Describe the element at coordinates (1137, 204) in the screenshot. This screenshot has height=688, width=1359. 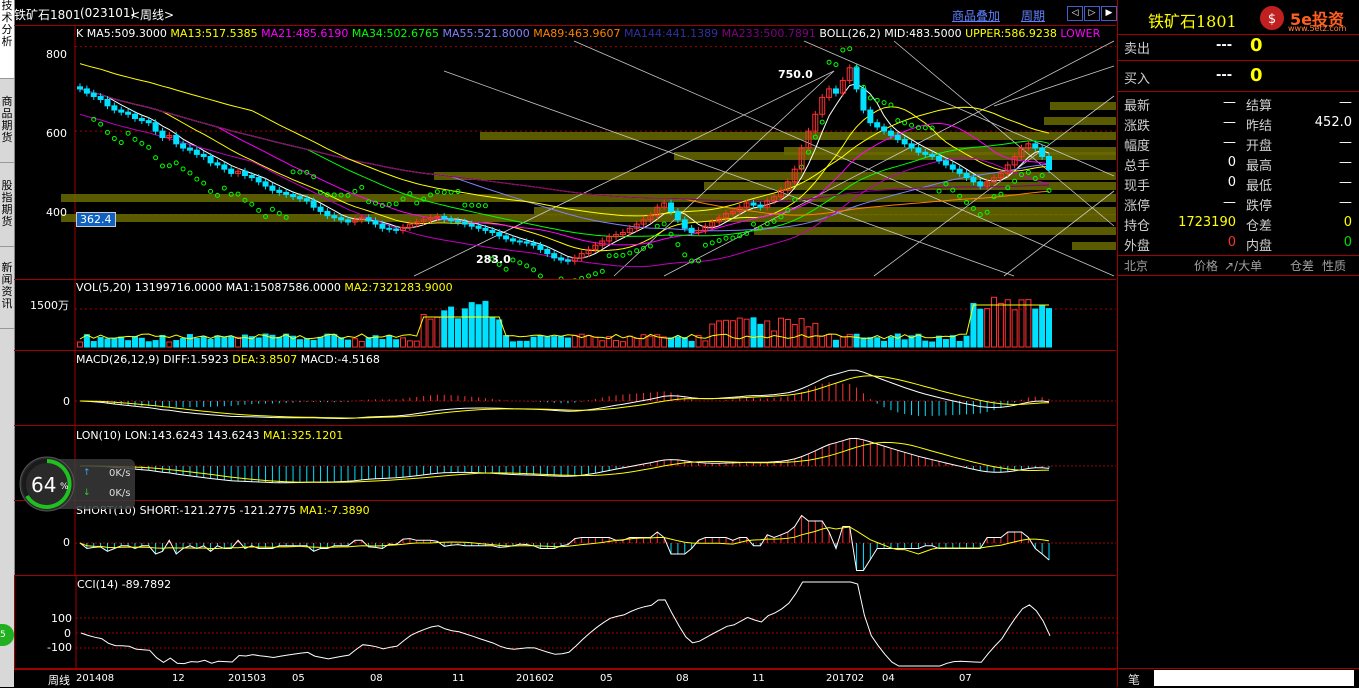
I see `quote-label: 涨停` at that location.